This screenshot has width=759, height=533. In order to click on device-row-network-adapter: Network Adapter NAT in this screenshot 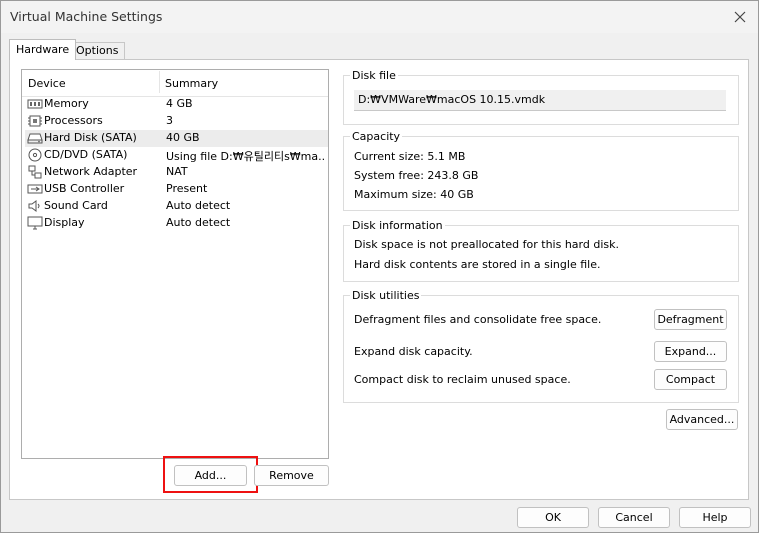, I will do `click(176, 172)`.